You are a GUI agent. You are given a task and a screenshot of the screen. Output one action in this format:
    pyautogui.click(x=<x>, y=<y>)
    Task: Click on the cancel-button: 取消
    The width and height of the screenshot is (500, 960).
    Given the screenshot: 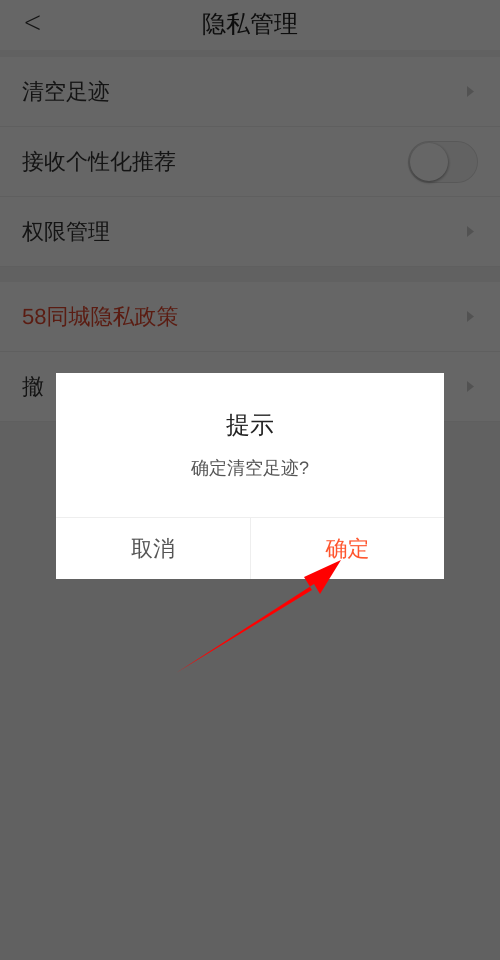 What is the action you would take?
    pyautogui.click(x=153, y=548)
    